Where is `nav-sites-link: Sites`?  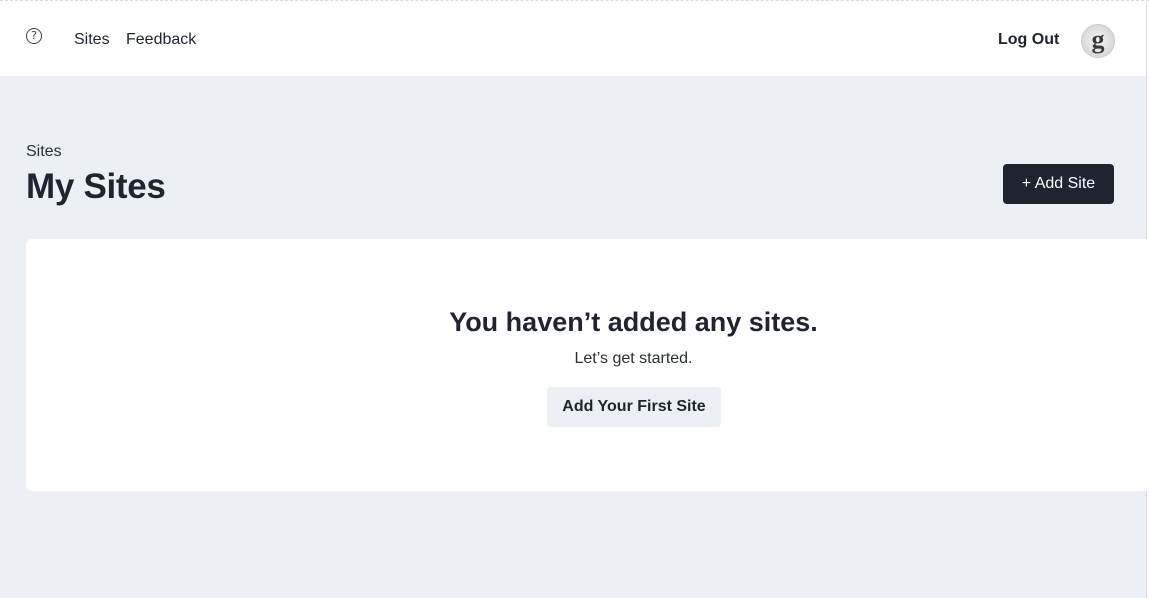
nav-sites-link: Sites is located at coordinates (92, 40).